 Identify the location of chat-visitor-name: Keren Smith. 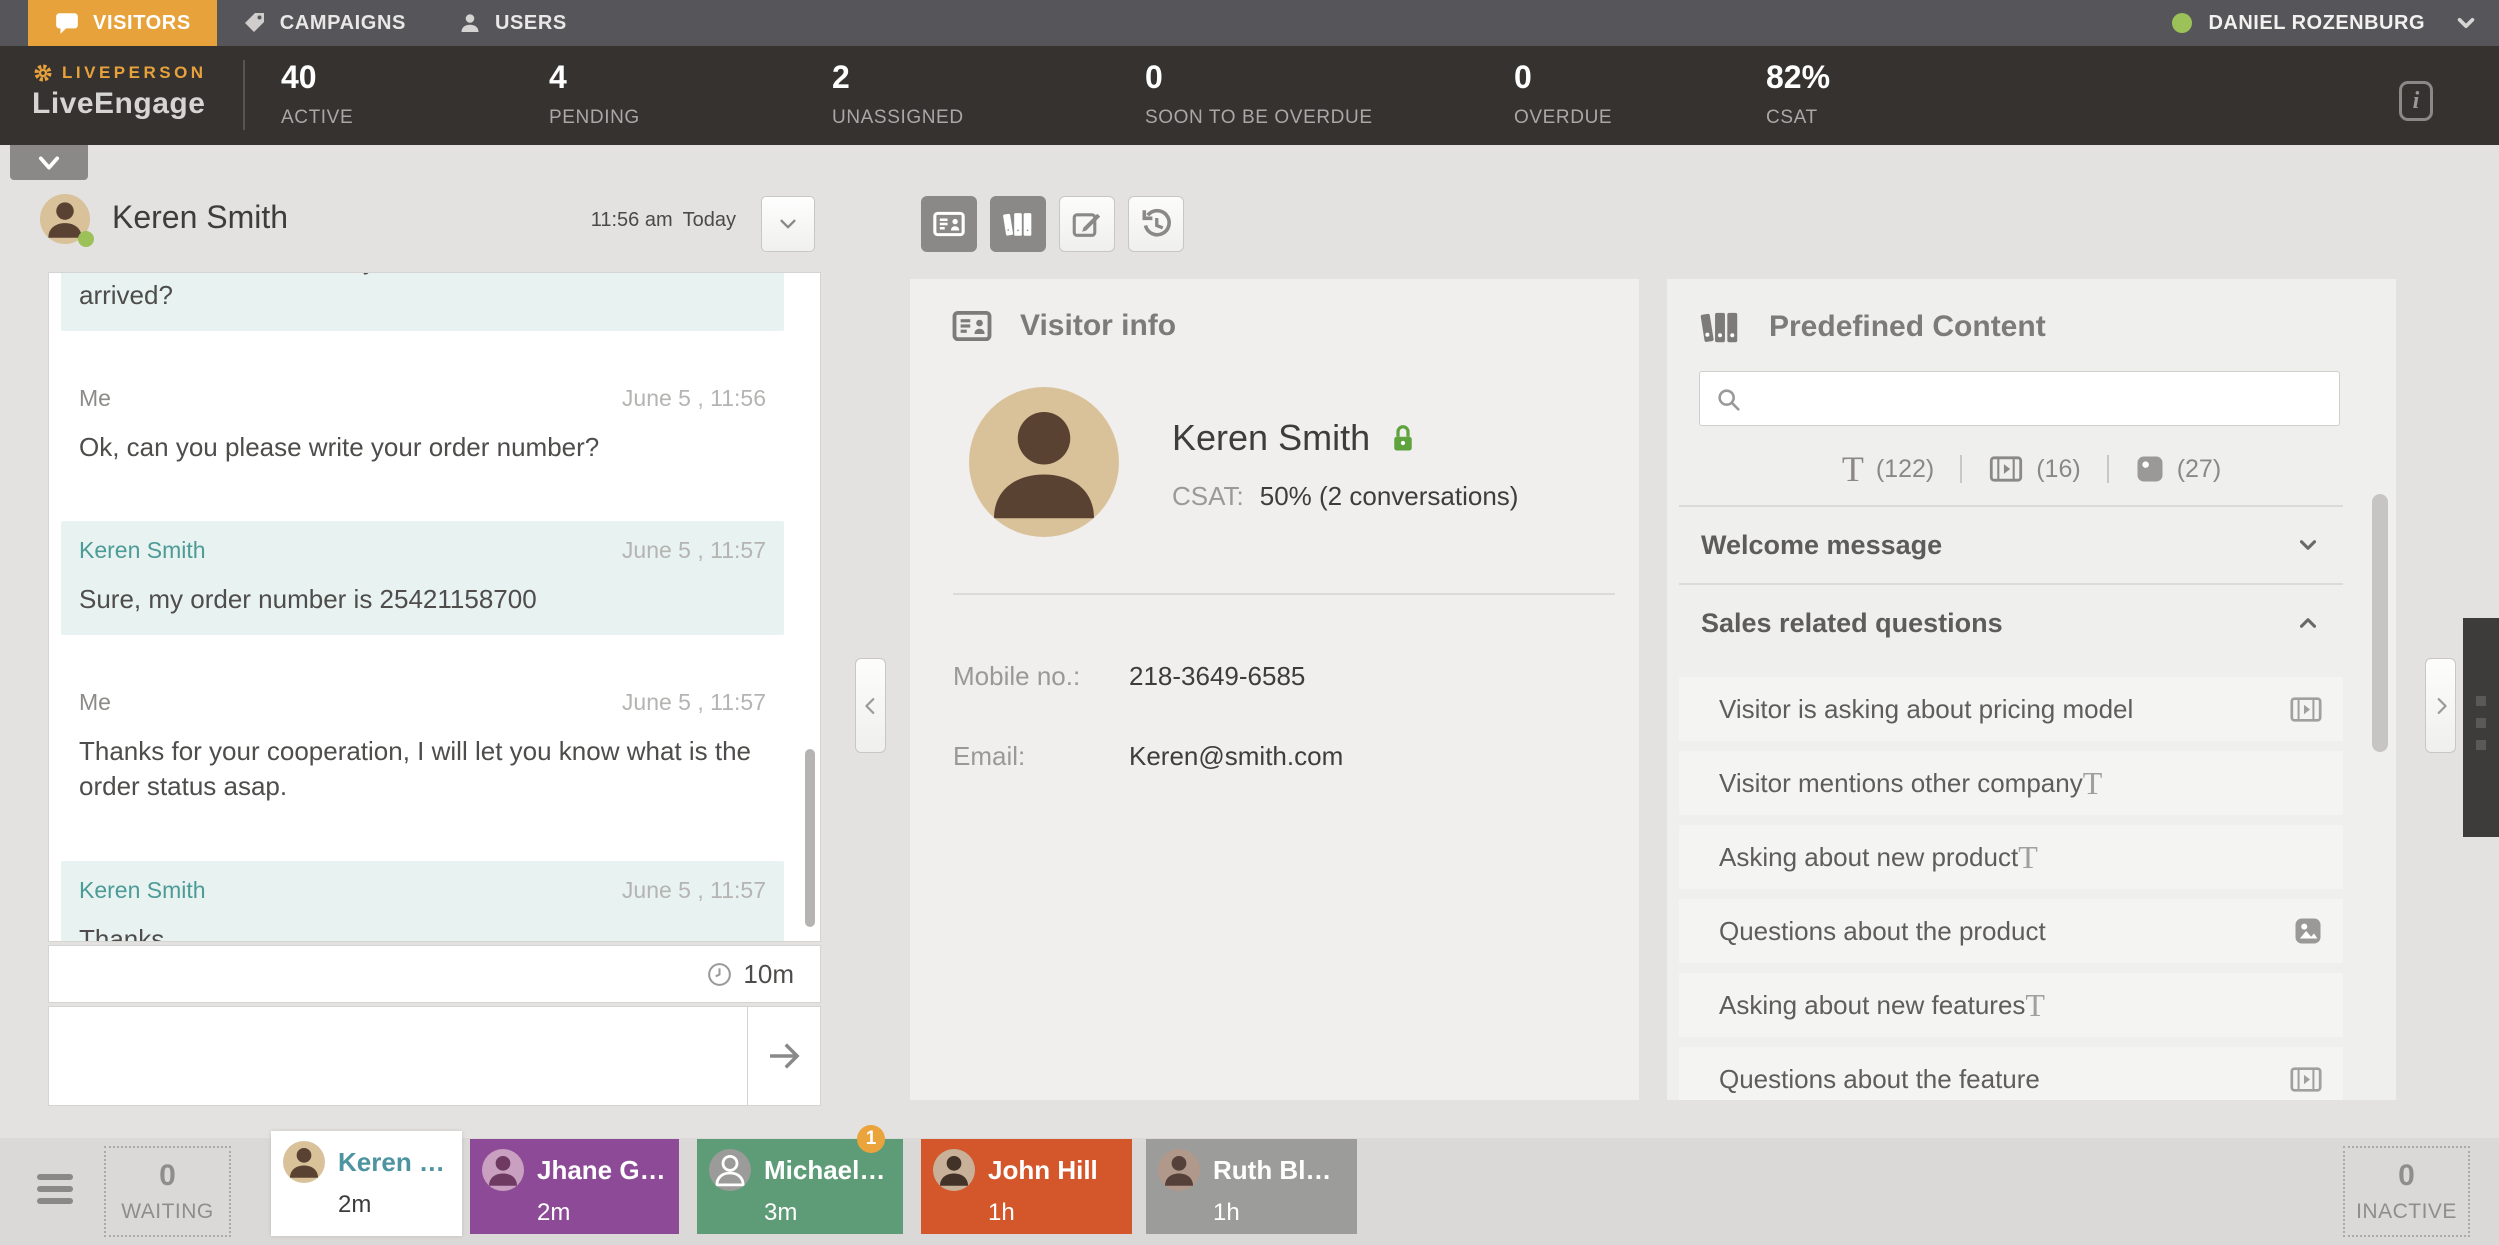
(200, 217).